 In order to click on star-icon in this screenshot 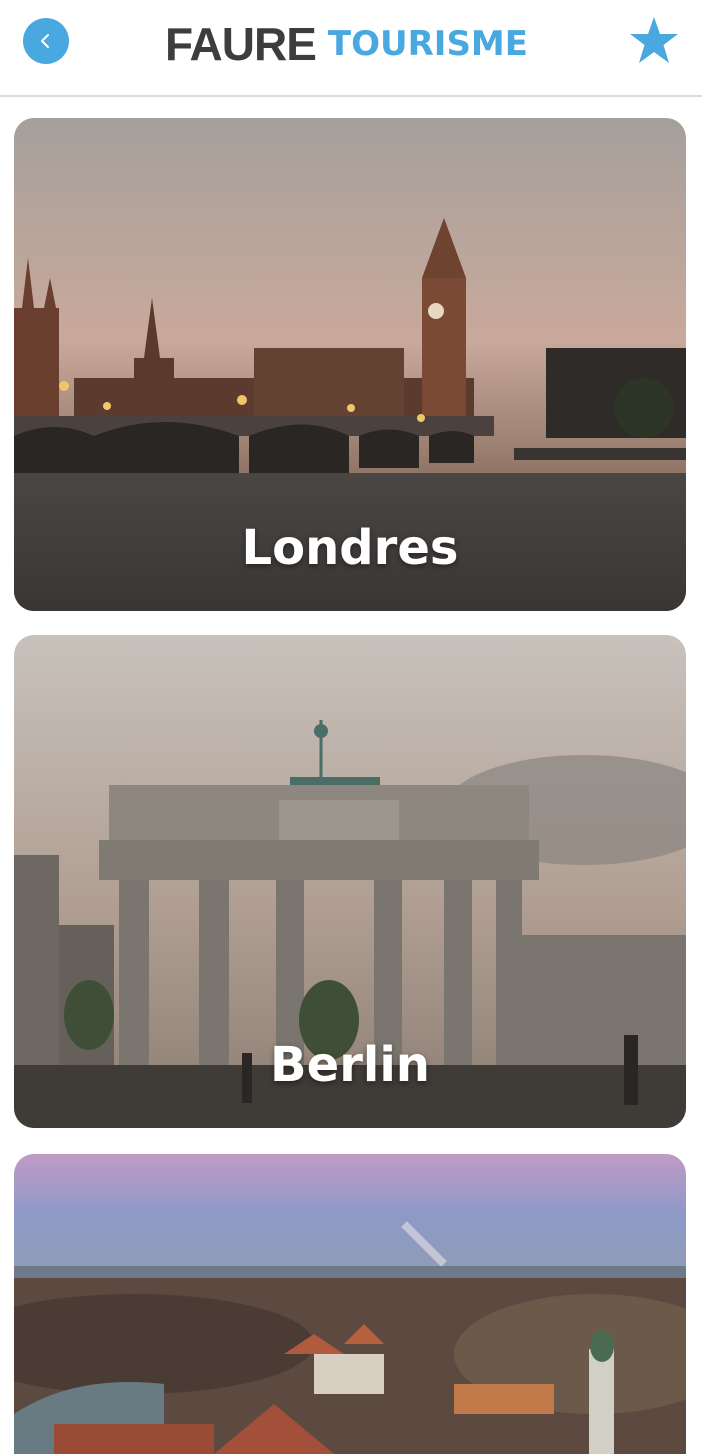, I will do `click(654, 41)`.